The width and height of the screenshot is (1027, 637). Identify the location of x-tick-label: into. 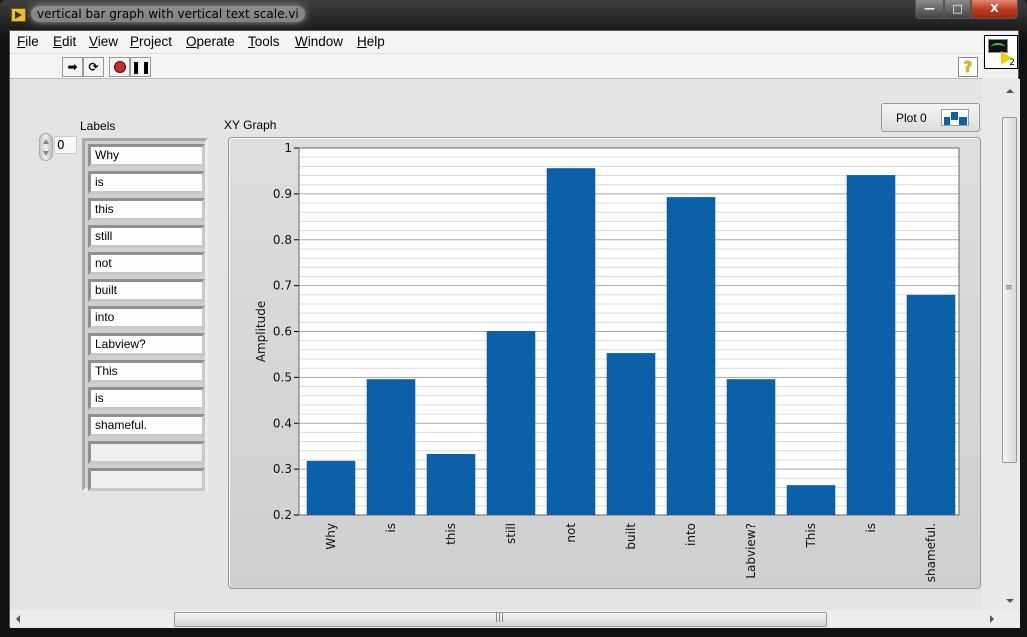
(691, 534).